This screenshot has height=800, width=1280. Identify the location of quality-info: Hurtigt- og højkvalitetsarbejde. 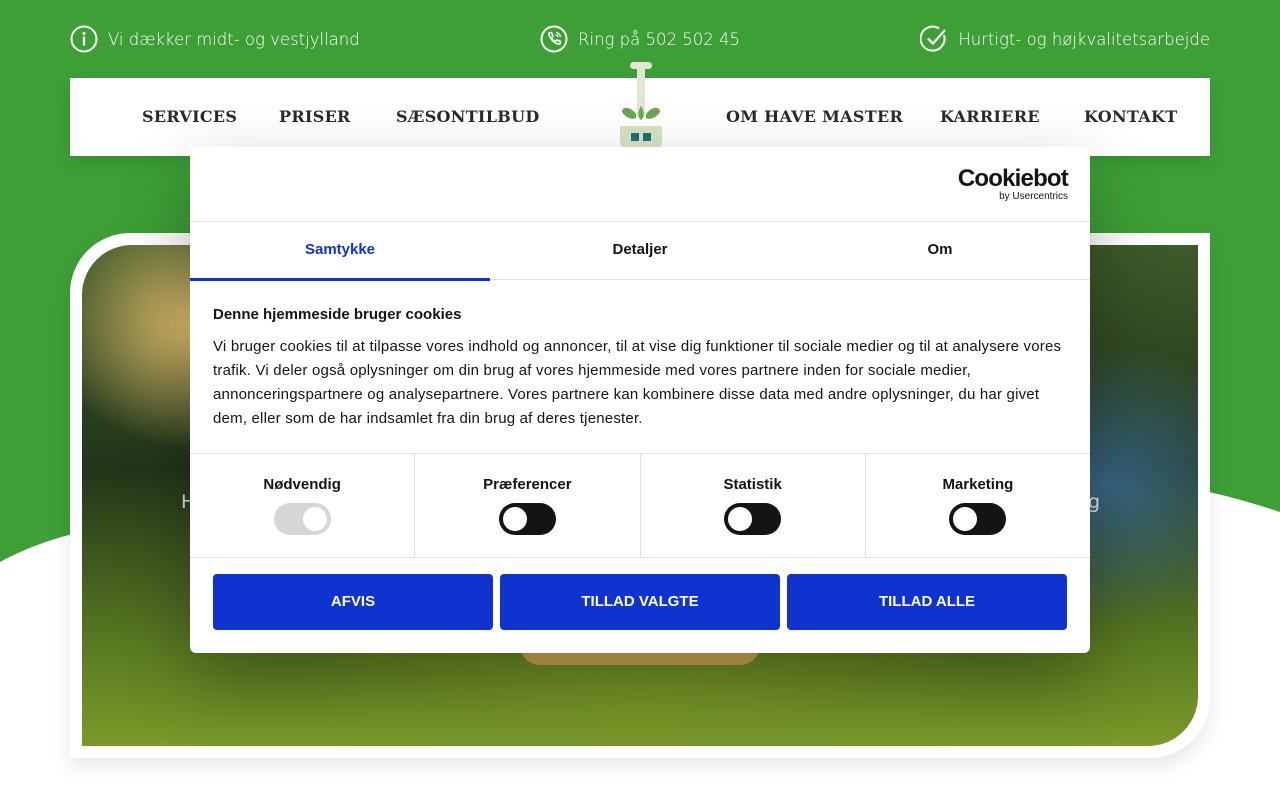
(1065, 39).